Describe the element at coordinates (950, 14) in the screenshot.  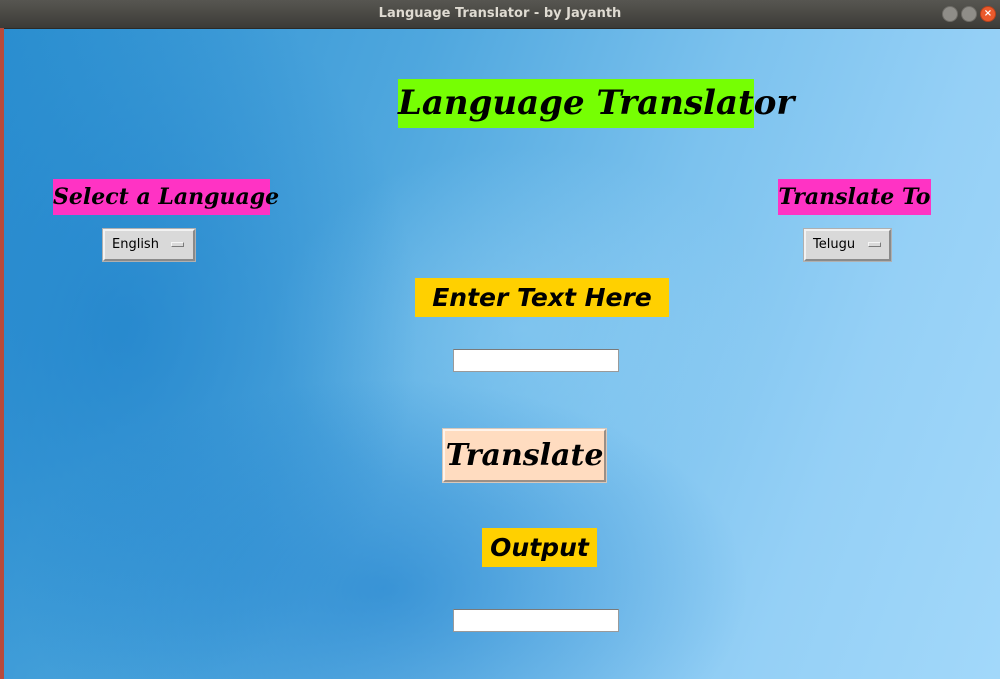
I see `minimize-icon` at that location.